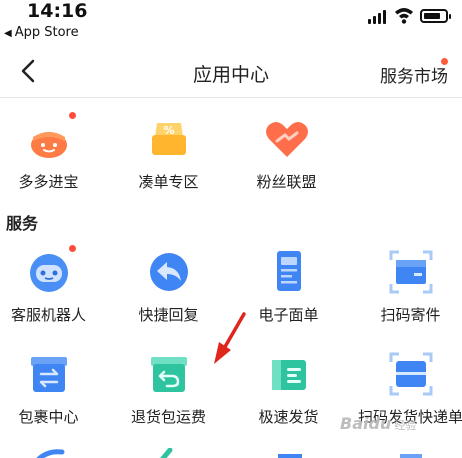 This screenshot has width=462, height=458. Describe the element at coordinates (411, 374) in the screenshot. I see `scan-ship-icon` at that location.